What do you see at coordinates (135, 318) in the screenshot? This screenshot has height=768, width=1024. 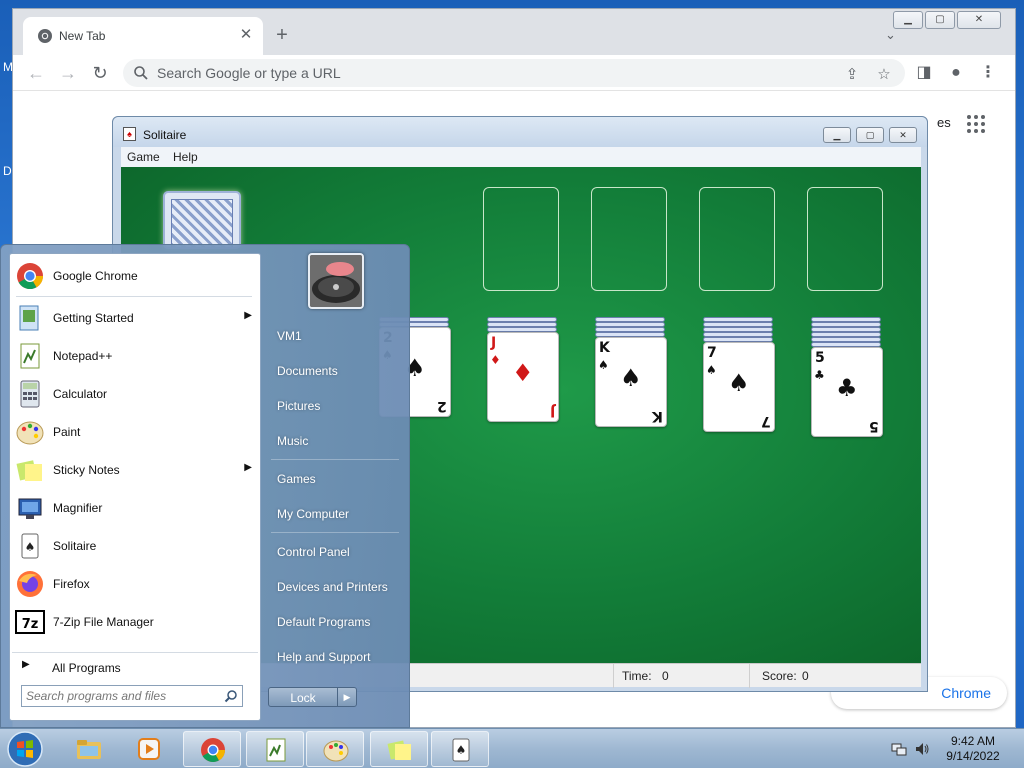 I see `start-program-getting-started: Getting Started ▶` at bounding box center [135, 318].